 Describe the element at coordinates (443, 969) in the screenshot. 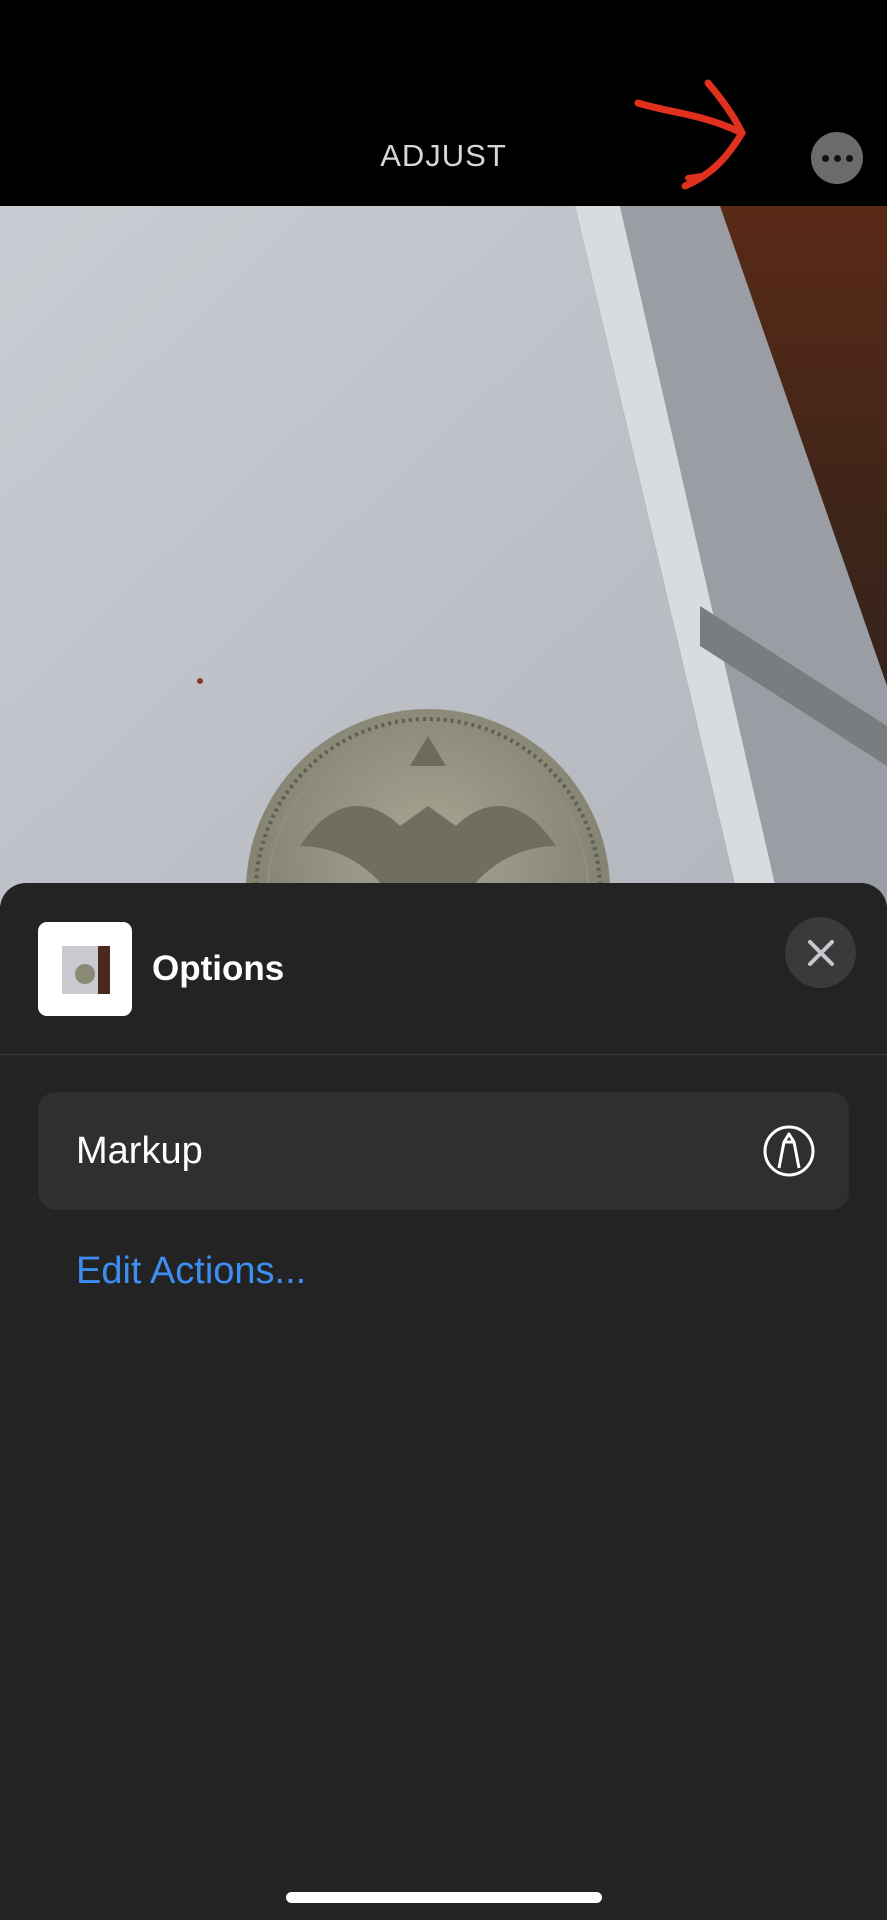

I see `sheet-header: Options` at that location.